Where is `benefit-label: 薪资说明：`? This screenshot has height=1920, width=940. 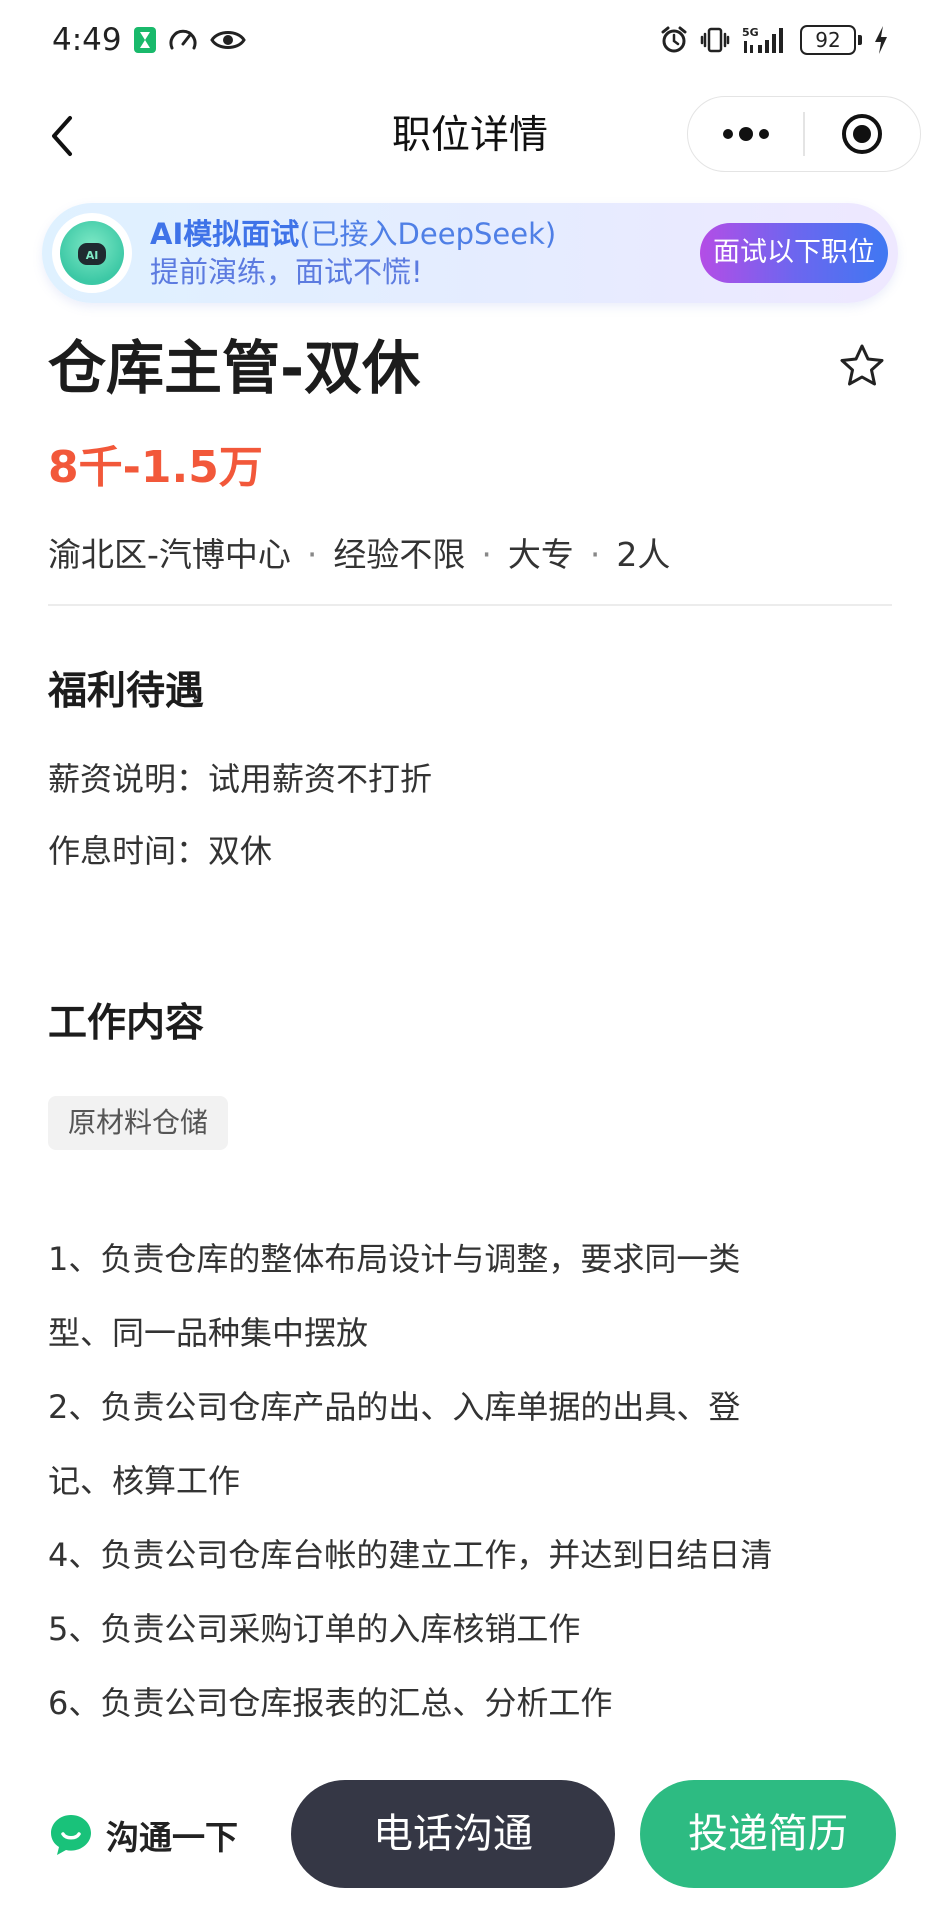
benefit-label: 薪资说明： is located at coordinates (128, 779).